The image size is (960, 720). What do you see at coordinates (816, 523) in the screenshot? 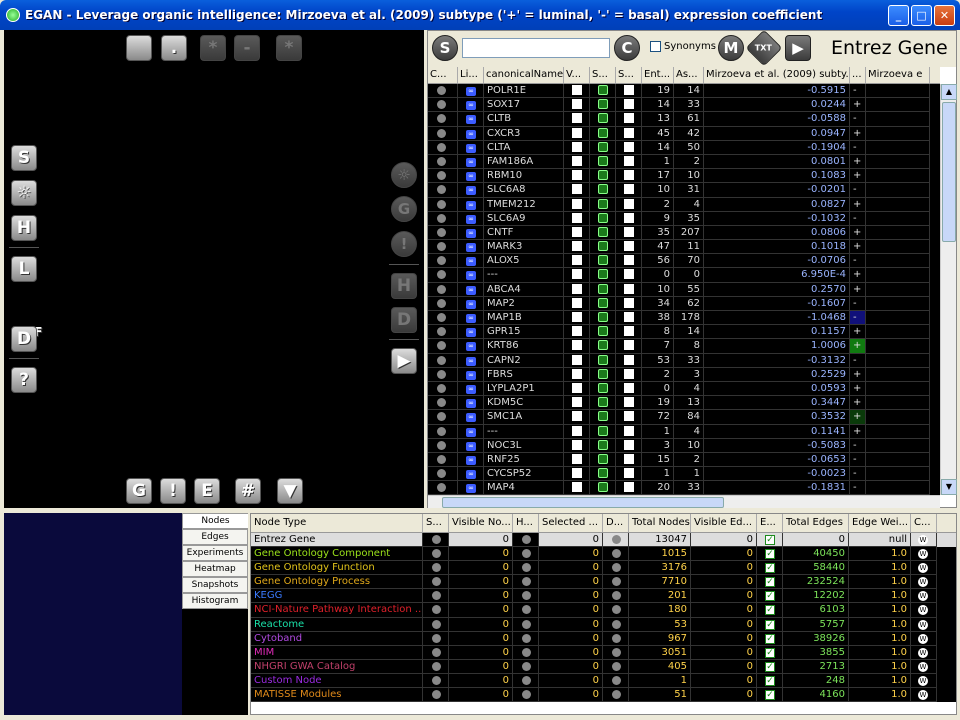
I see `column-header: Total Edges` at bounding box center [816, 523].